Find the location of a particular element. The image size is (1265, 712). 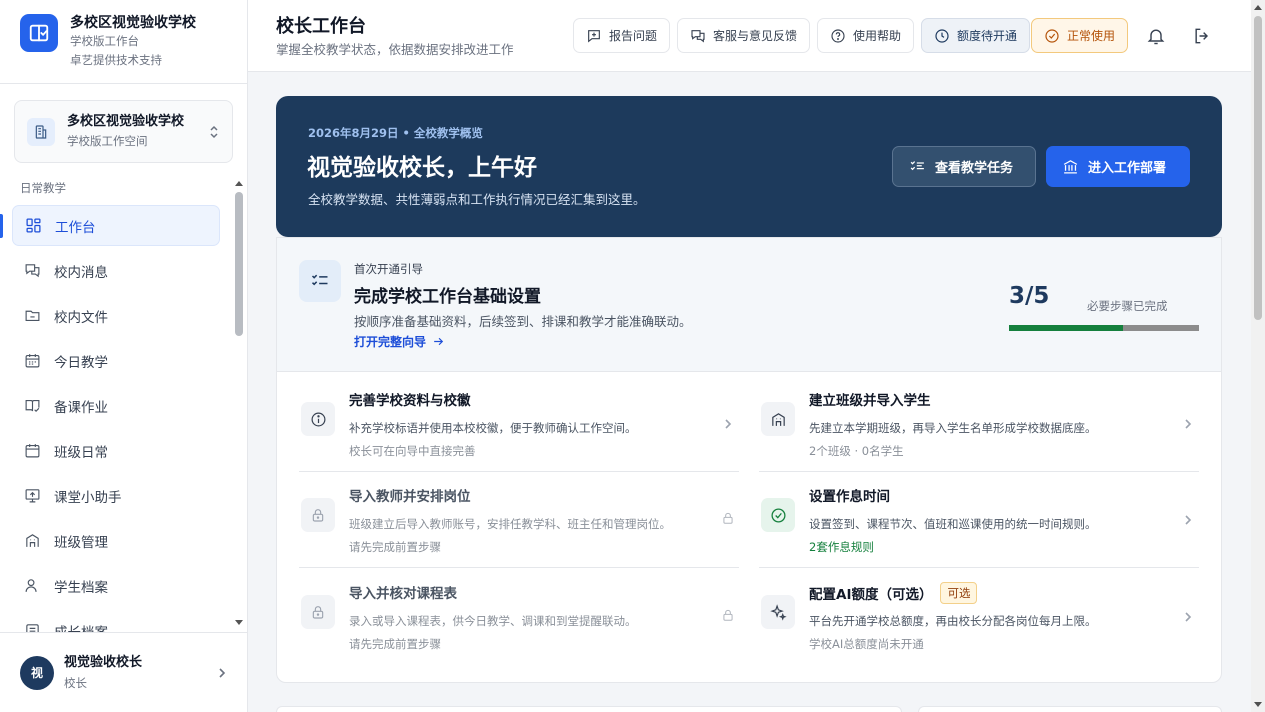

chat-icon is located at coordinates (698, 36).